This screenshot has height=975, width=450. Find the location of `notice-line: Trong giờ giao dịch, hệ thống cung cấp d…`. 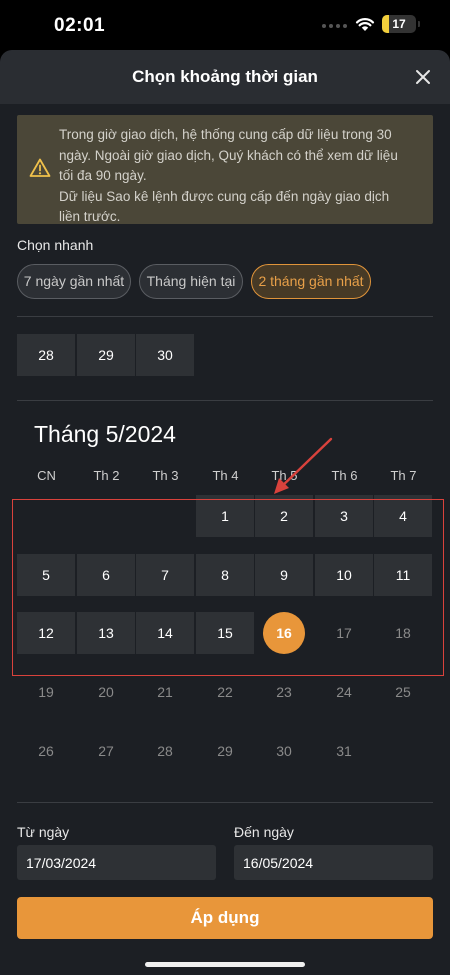

notice-line: Trong giờ giao dịch, hệ thống cung cấp d… is located at coordinates (225, 134).